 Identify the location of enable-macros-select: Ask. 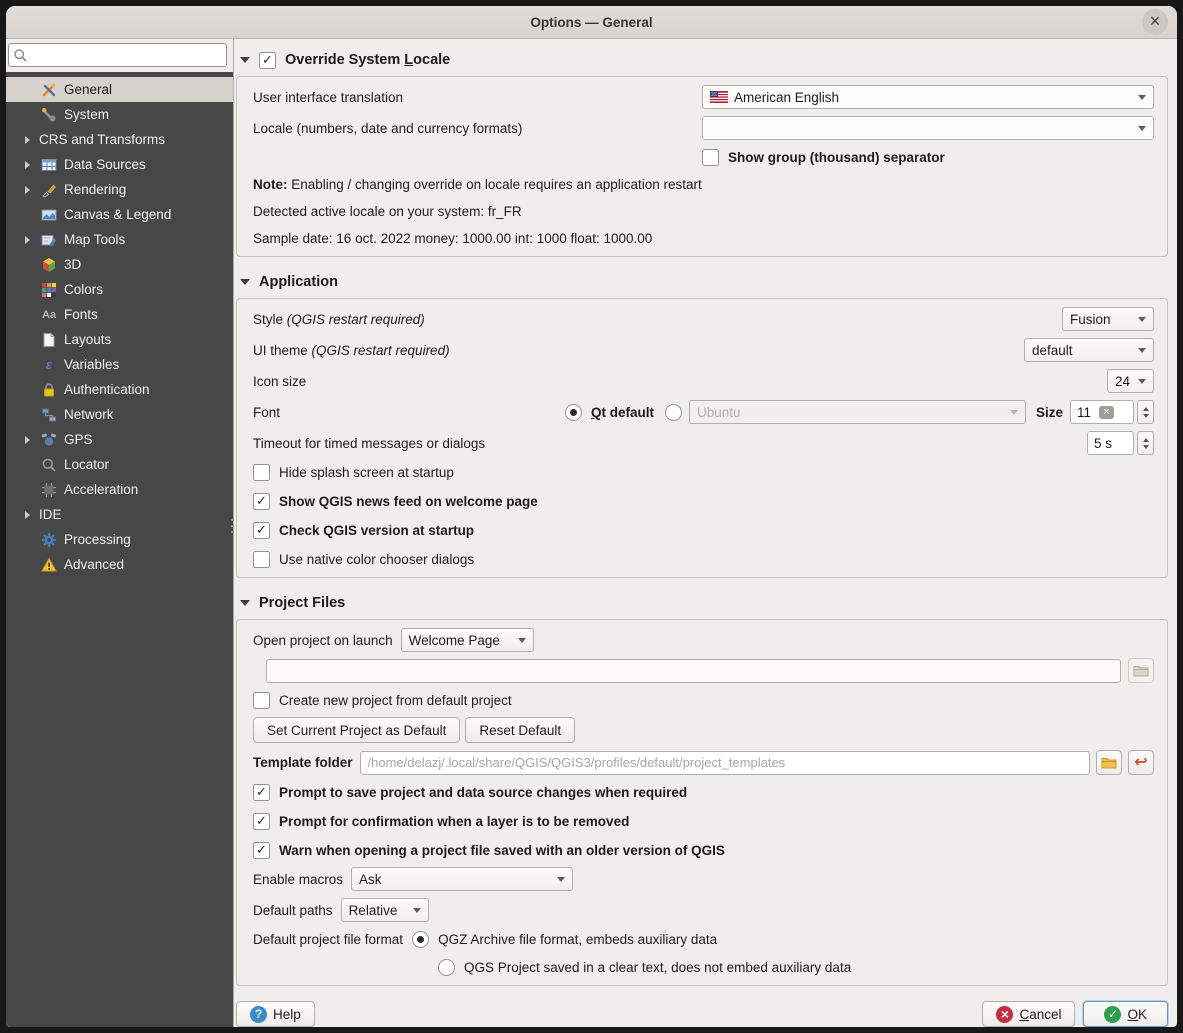
(462, 879).